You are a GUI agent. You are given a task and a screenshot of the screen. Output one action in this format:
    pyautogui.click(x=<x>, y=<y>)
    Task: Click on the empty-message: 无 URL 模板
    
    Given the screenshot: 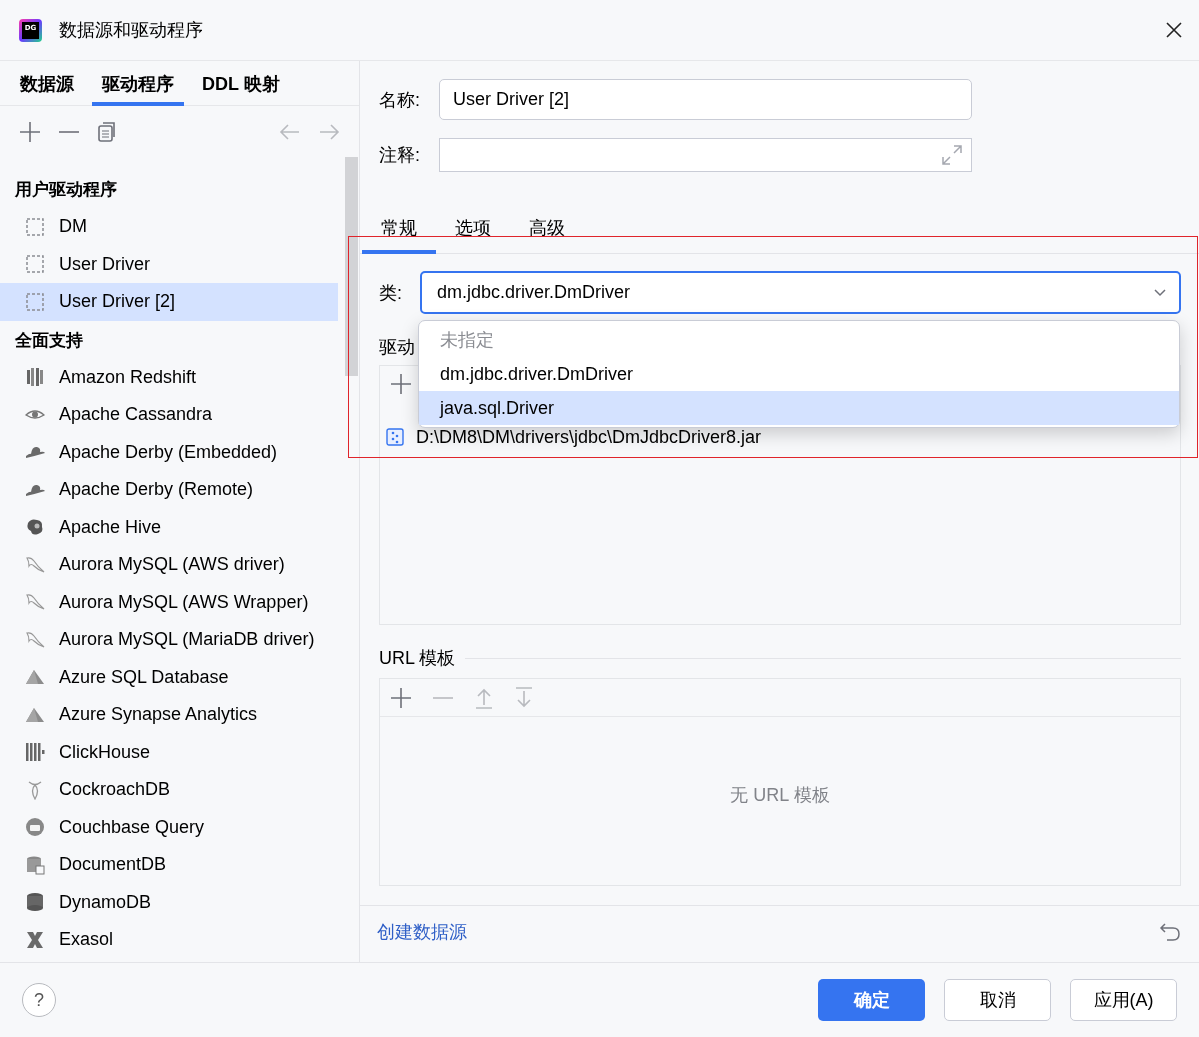 What is the action you would take?
    pyautogui.click(x=780, y=795)
    